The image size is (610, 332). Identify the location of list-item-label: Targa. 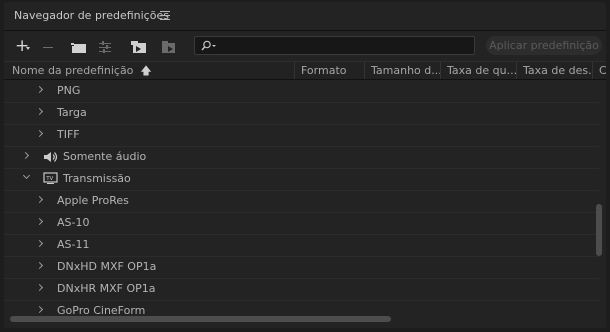
(72, 112).